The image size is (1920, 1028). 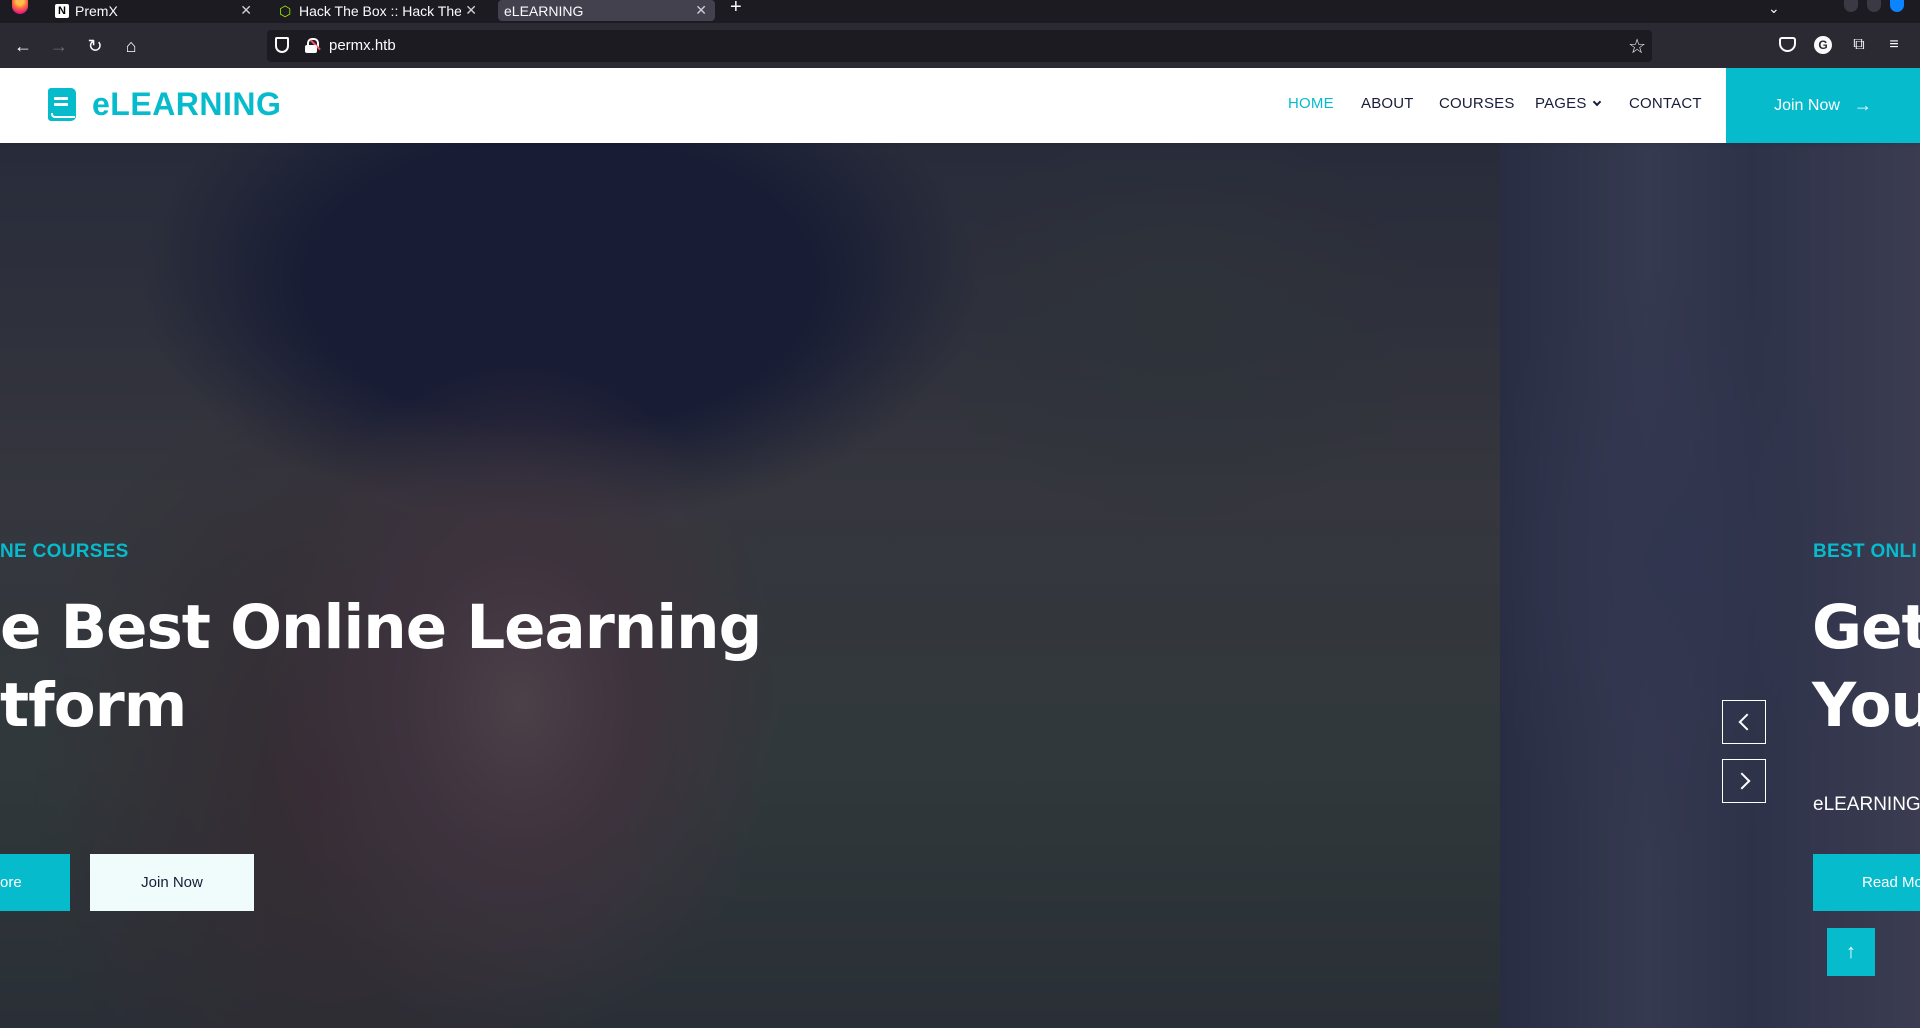 I want to click on tab-title: PremX, so click(x=96, y=10).